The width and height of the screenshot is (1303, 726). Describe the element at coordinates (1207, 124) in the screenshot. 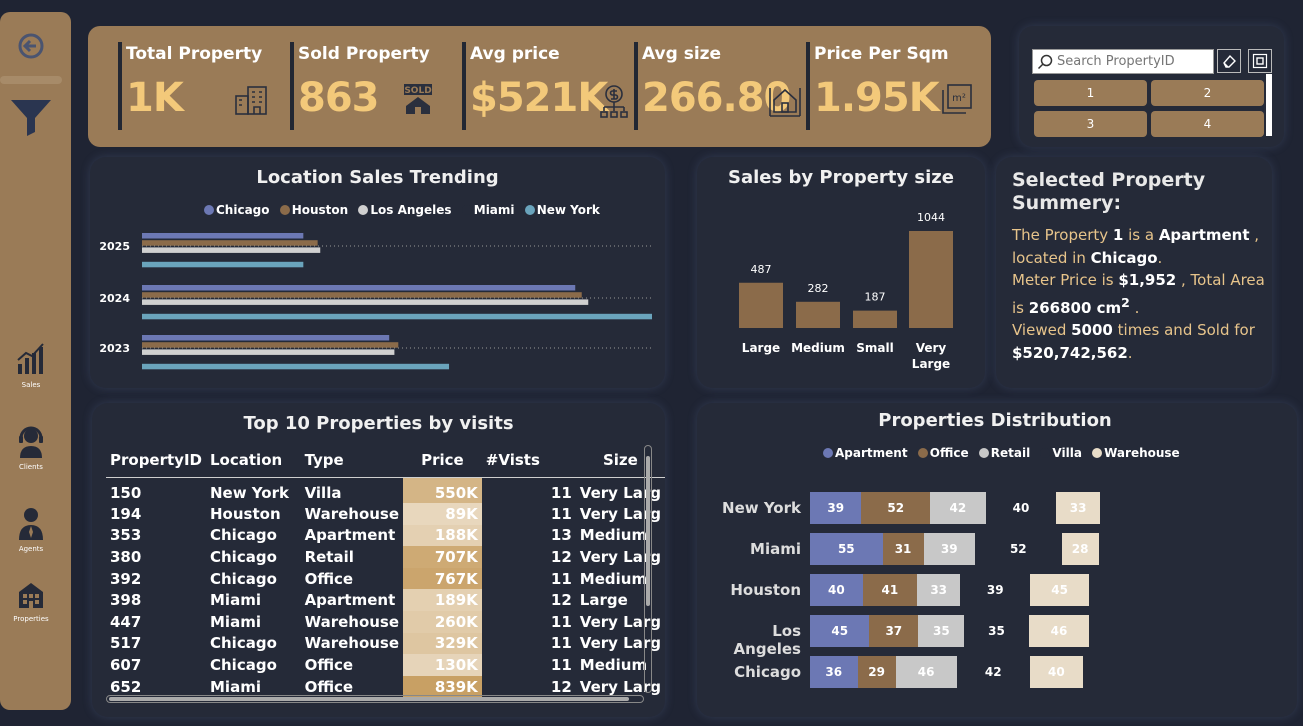

I see `slicer-tile: 4` at that location.